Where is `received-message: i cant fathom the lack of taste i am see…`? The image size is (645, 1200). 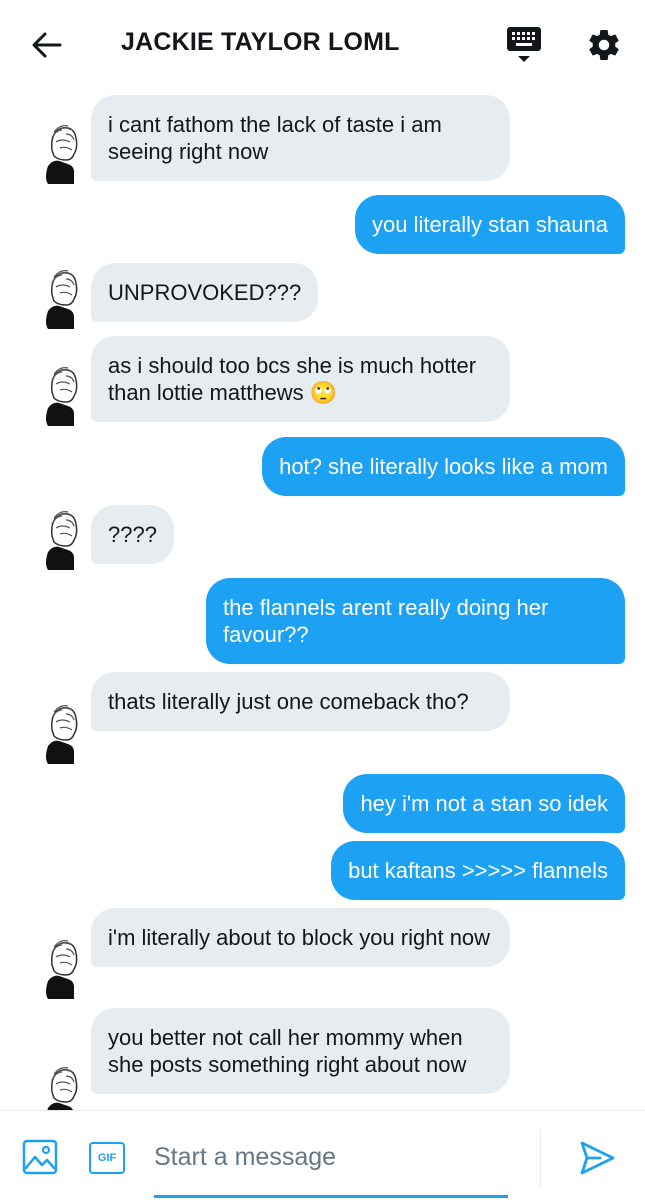 received-message: i cant fathom the lack of taste i am see… is located at coordinates (300, 138).